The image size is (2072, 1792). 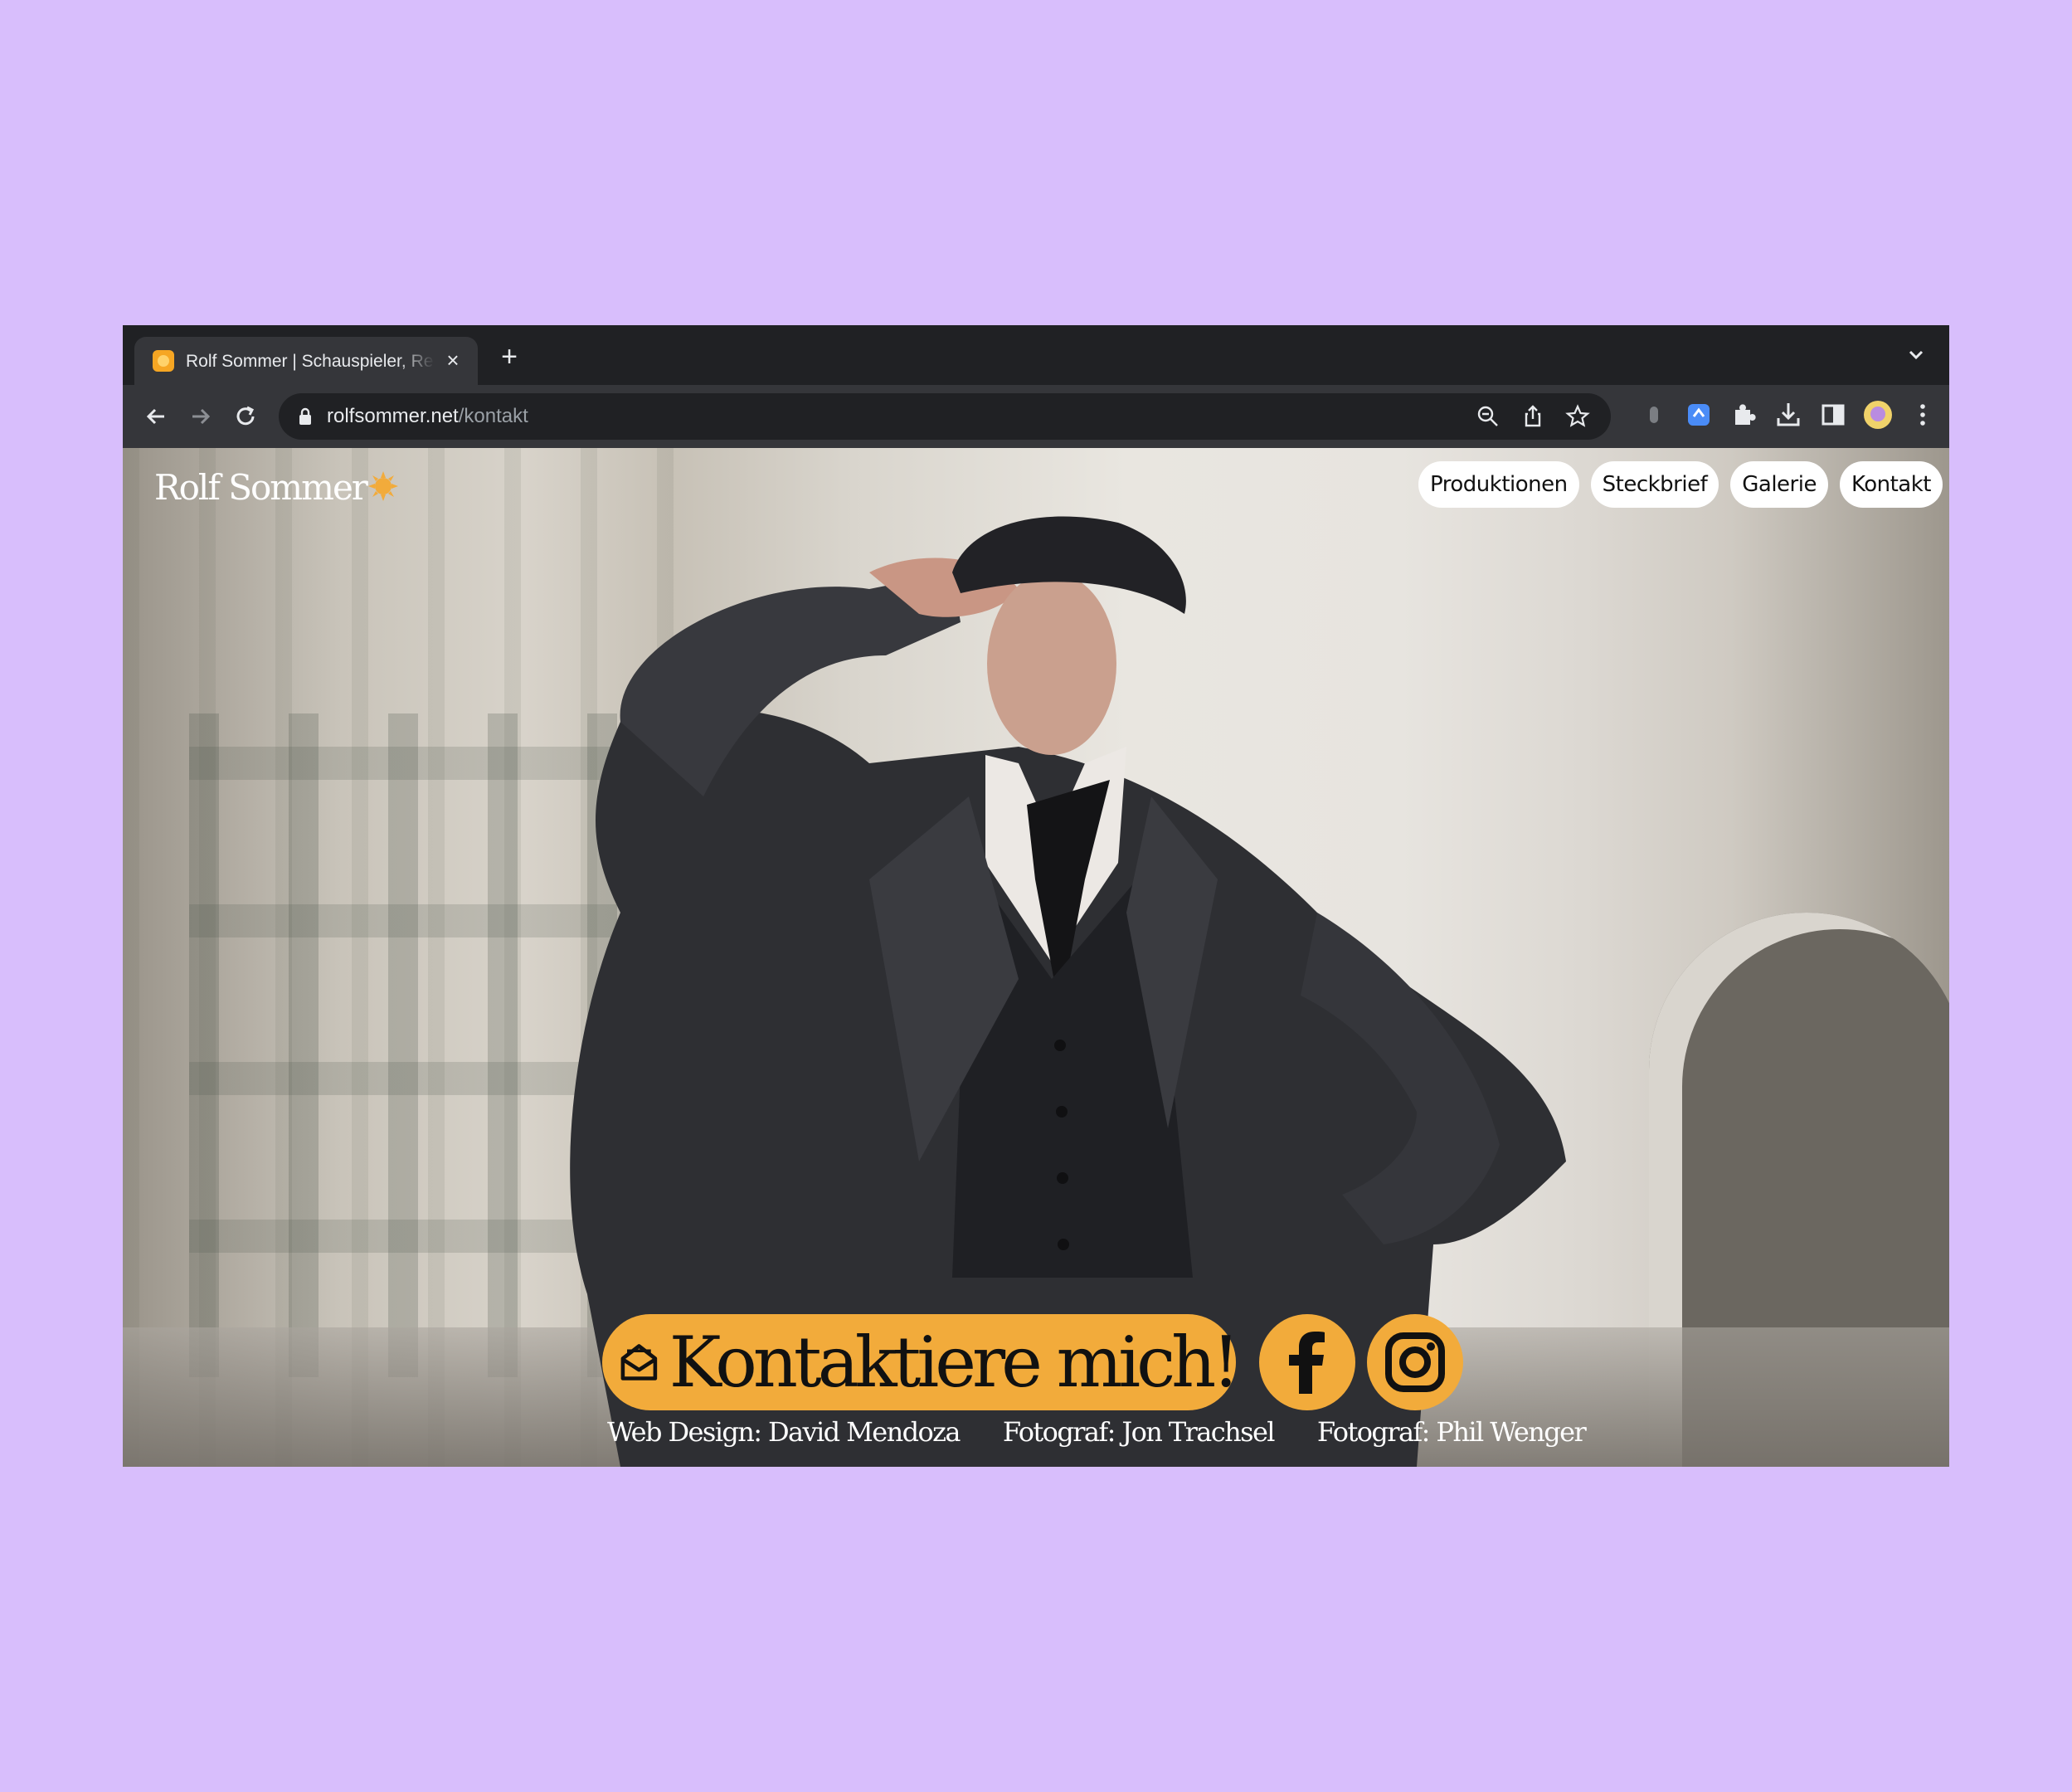 What do you see at coordinates (1577, 416) in the screenshot?
I see `star-icon` at bounding box center [1577, 416].